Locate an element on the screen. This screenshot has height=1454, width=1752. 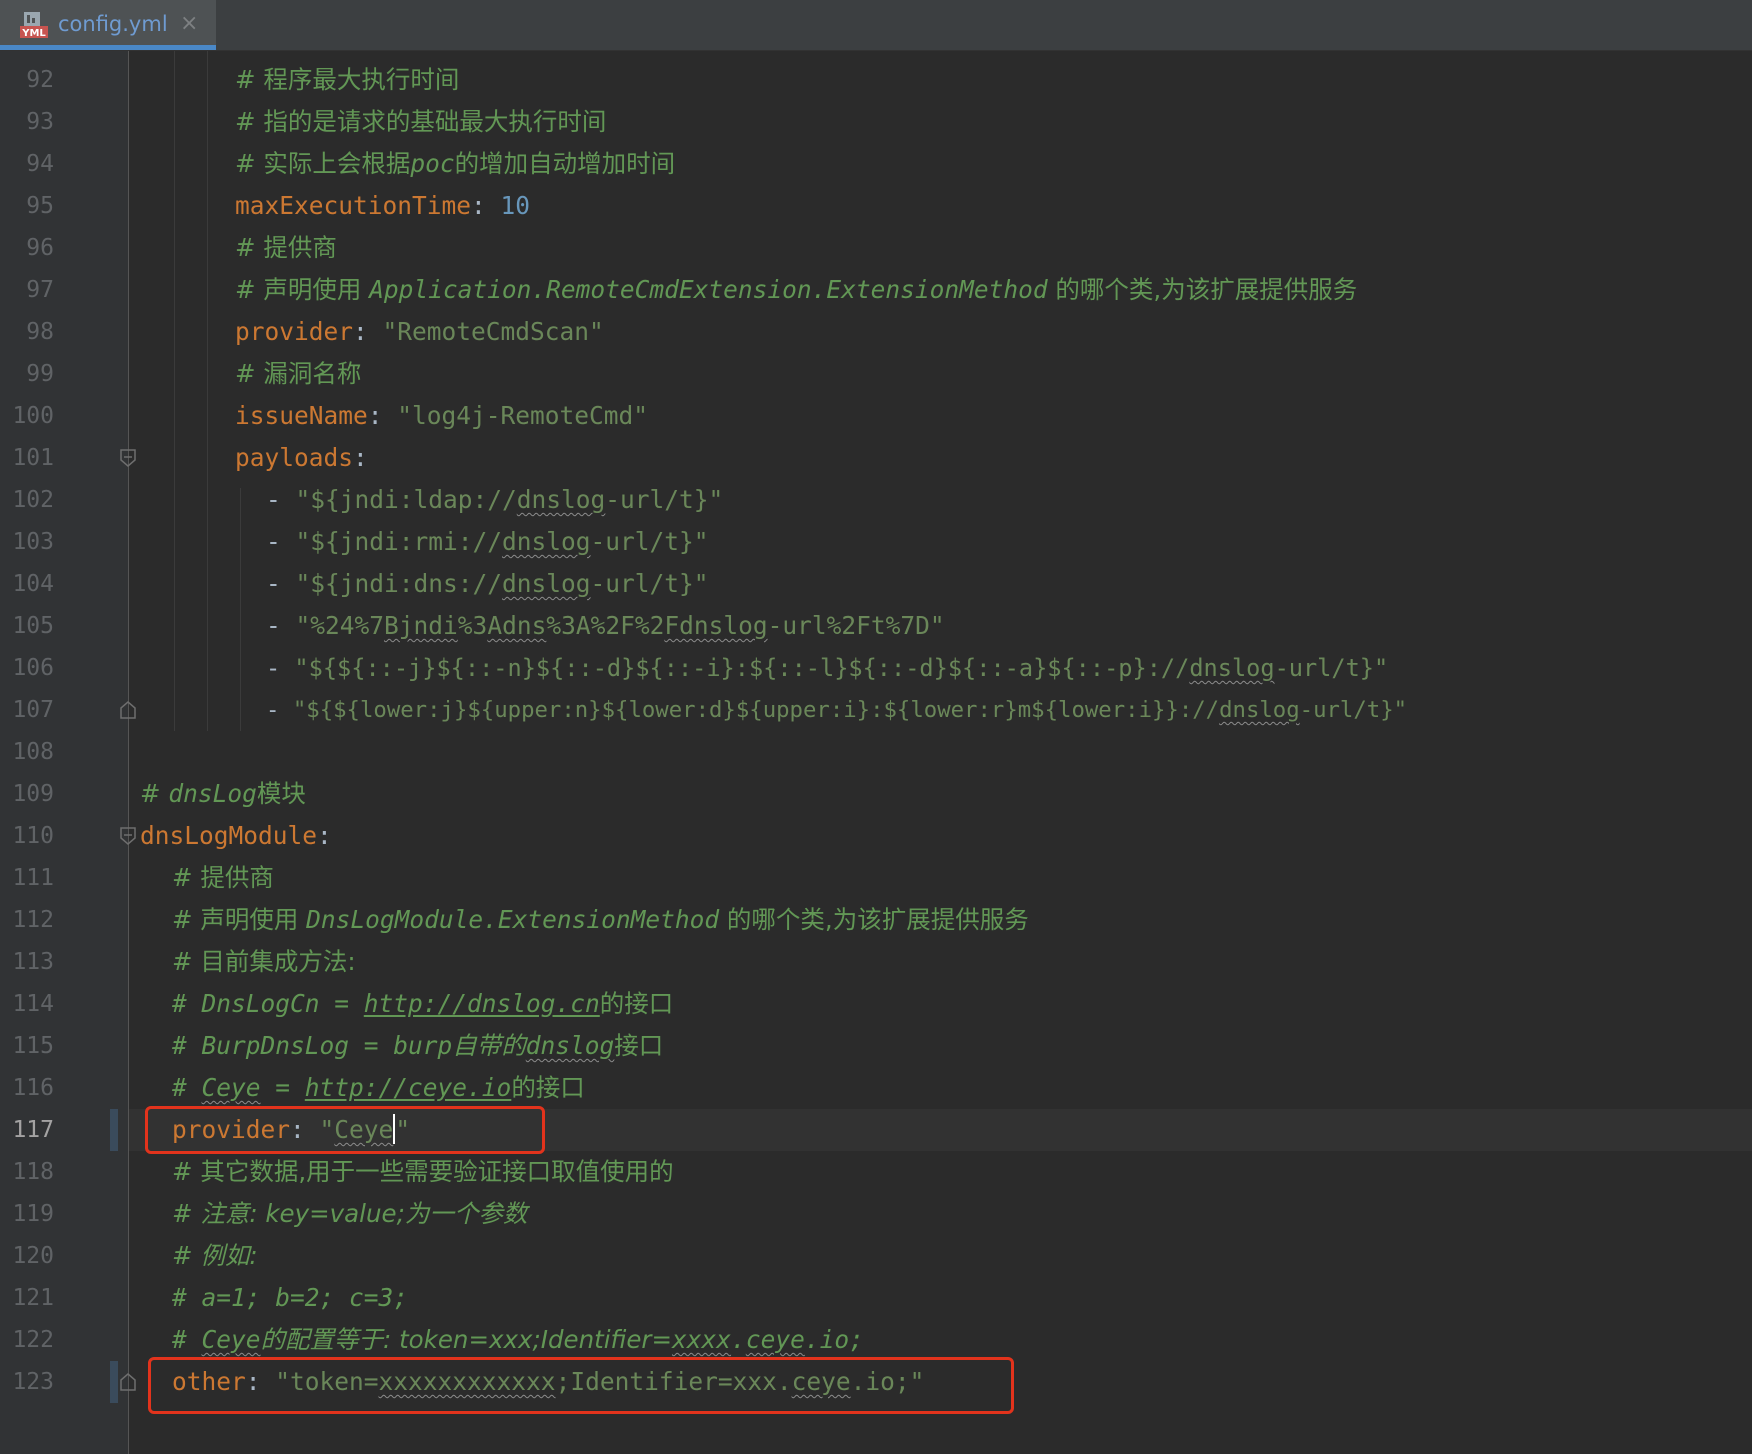
code-line: 121 # a=1; b=2; c=3; is located at coordinates (876, 1298).